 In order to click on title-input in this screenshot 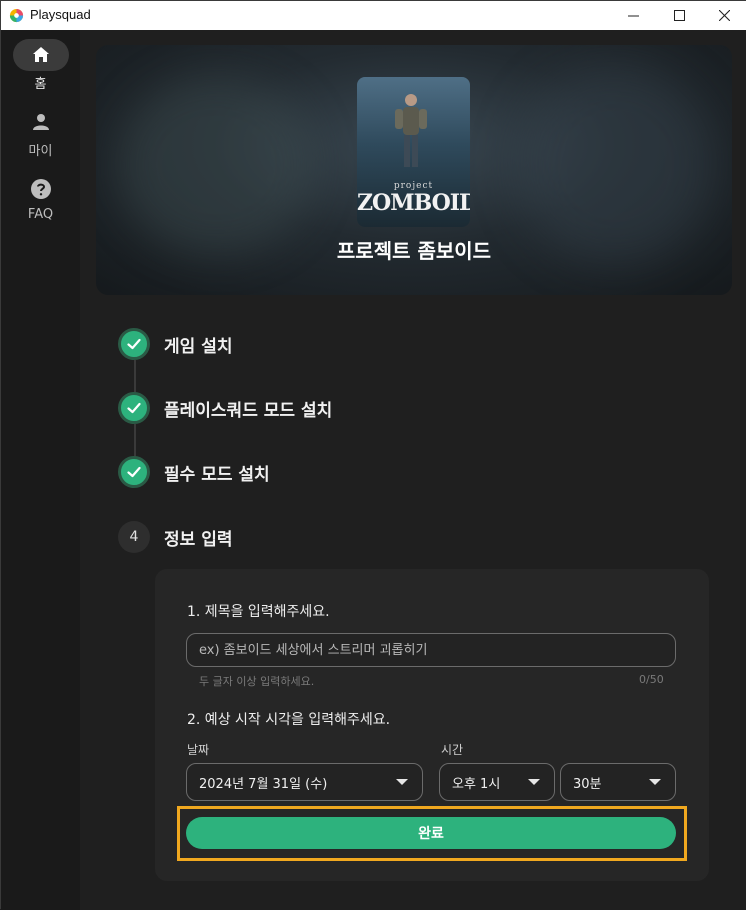, I will do `click(431, 650)`.